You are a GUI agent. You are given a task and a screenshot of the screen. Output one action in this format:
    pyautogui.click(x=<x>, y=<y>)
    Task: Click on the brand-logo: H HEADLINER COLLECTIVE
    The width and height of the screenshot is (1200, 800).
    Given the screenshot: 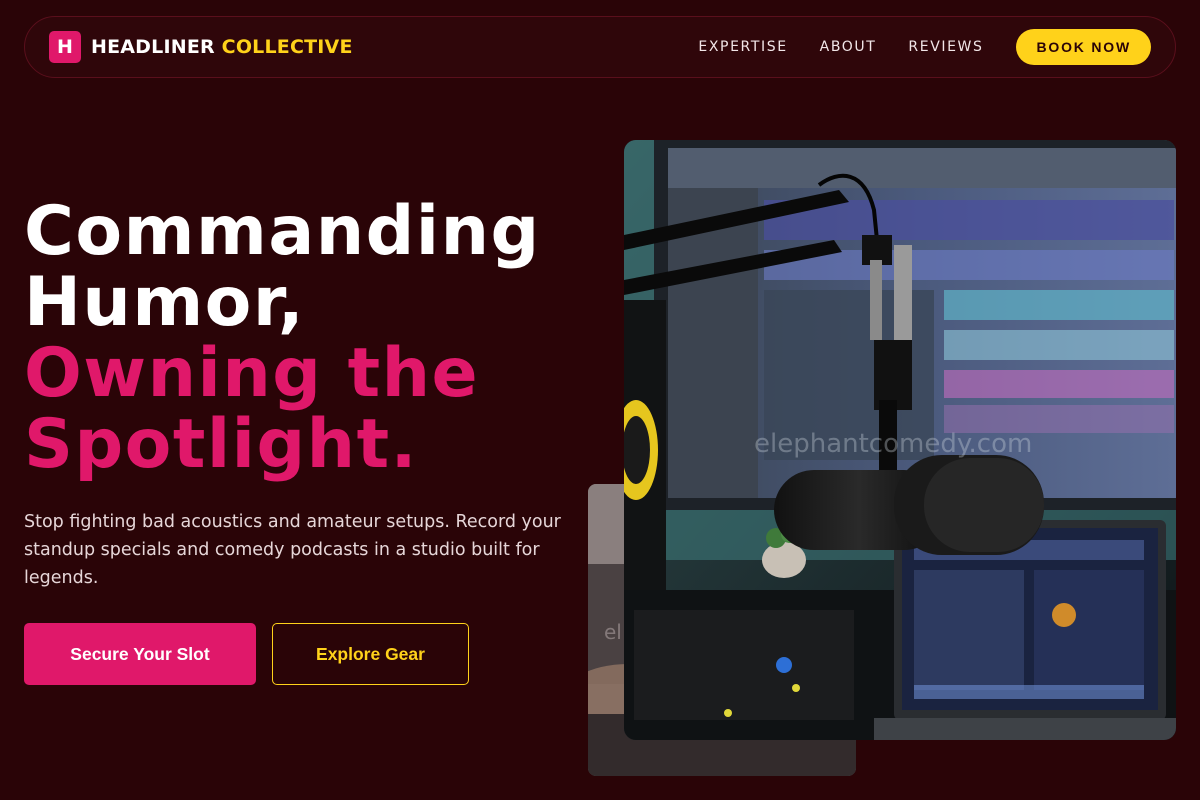 What is the action you would take?
    pyautogui.click(x=201, y=47)
    